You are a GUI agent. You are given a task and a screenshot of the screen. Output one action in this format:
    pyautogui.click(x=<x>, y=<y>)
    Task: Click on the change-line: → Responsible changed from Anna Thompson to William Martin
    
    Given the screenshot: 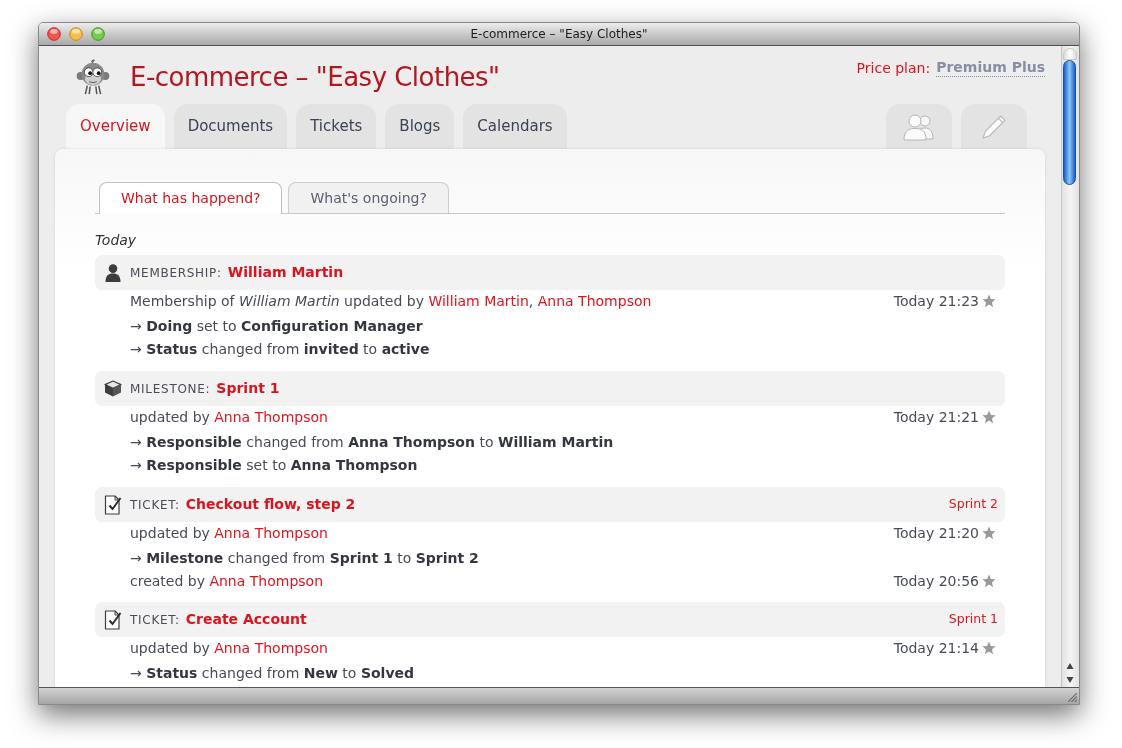 What is the action you would take?
    pyautogui.click(x=372, y=442)
    